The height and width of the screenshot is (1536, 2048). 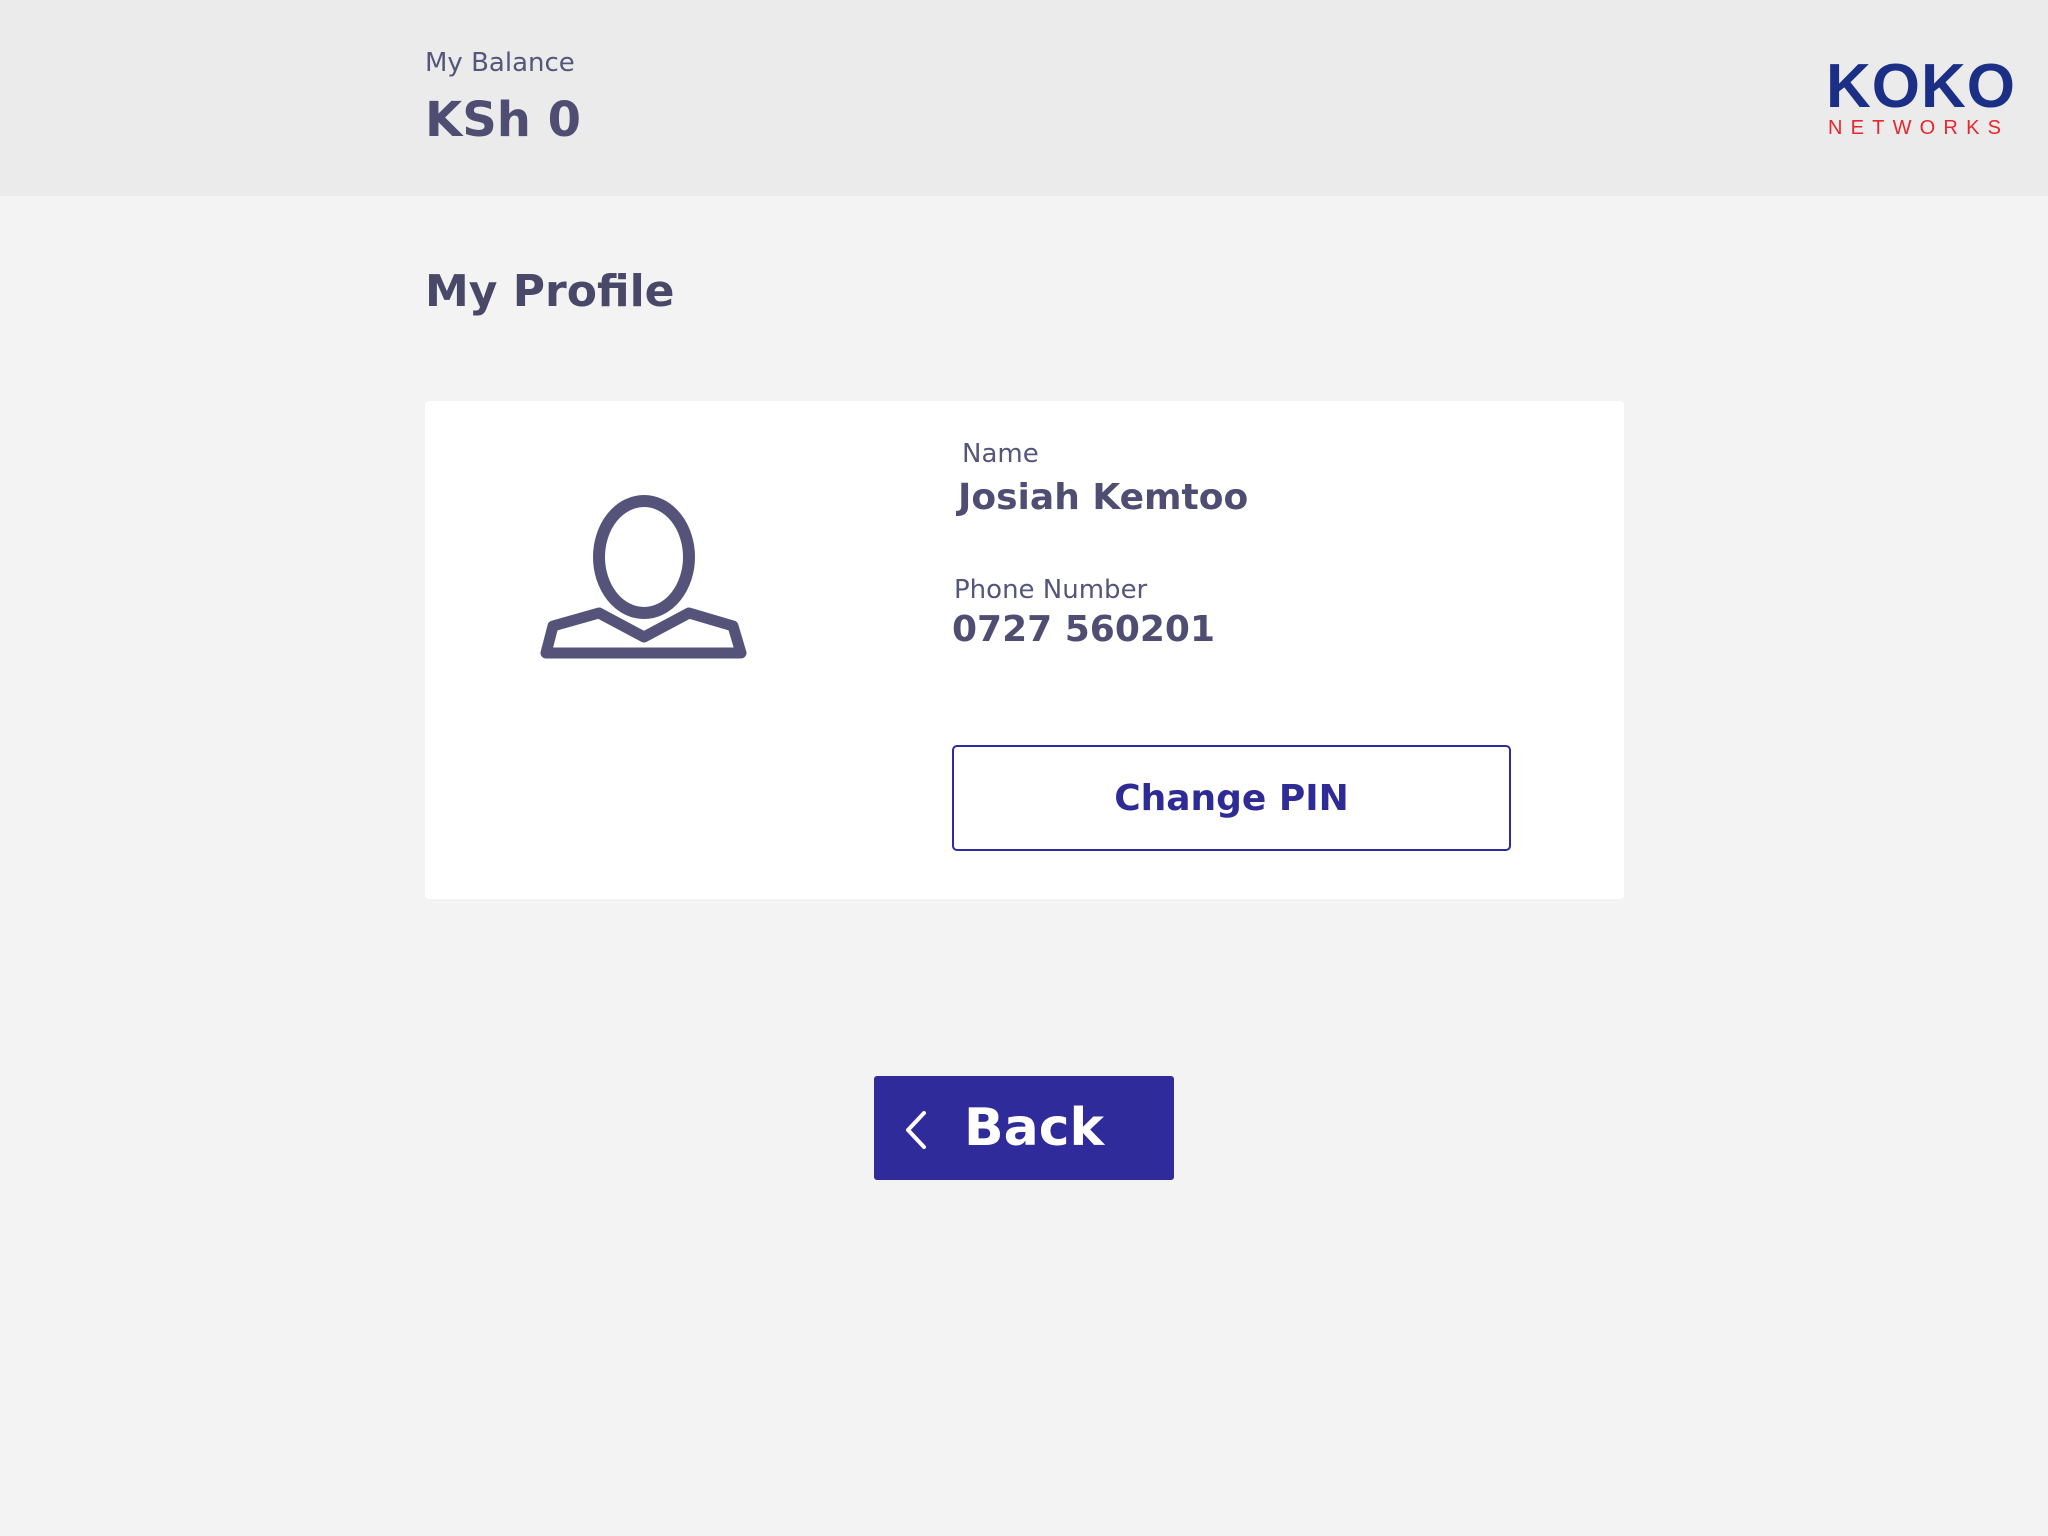 What do you see at coordinates (550, 291) in the screenshot?
I see `page-title: My Profile` at bounding box center [550, 291].